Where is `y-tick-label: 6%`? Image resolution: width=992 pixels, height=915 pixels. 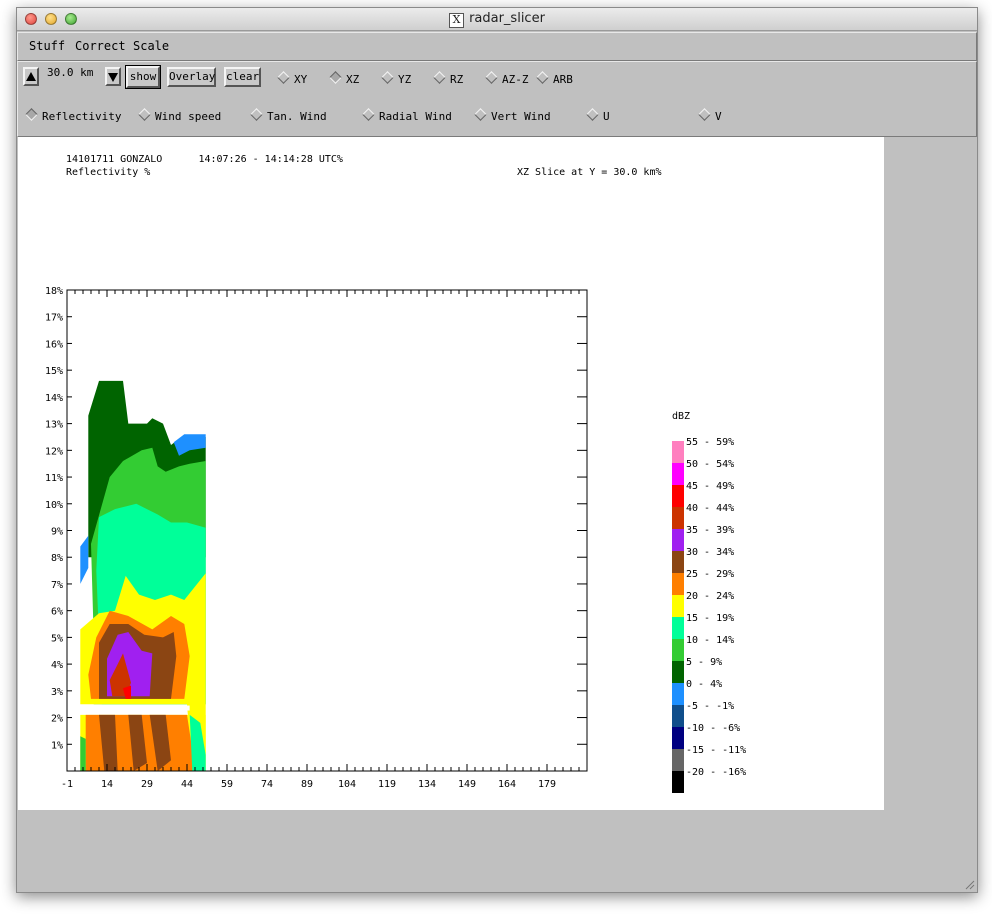
y-tick-label: 6% is located at coordinates (57, 612).